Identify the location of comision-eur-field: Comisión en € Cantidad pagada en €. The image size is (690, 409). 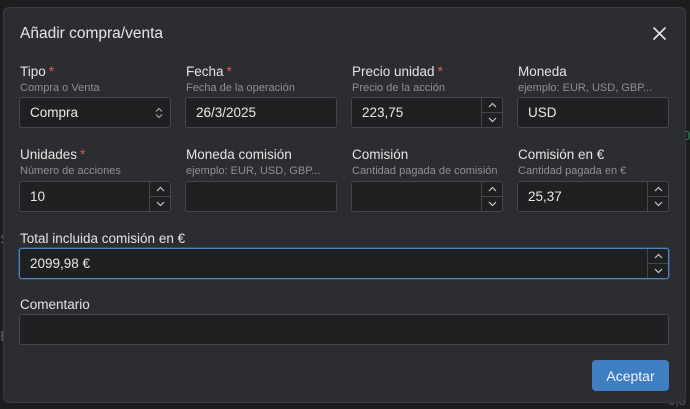
(572, 162).